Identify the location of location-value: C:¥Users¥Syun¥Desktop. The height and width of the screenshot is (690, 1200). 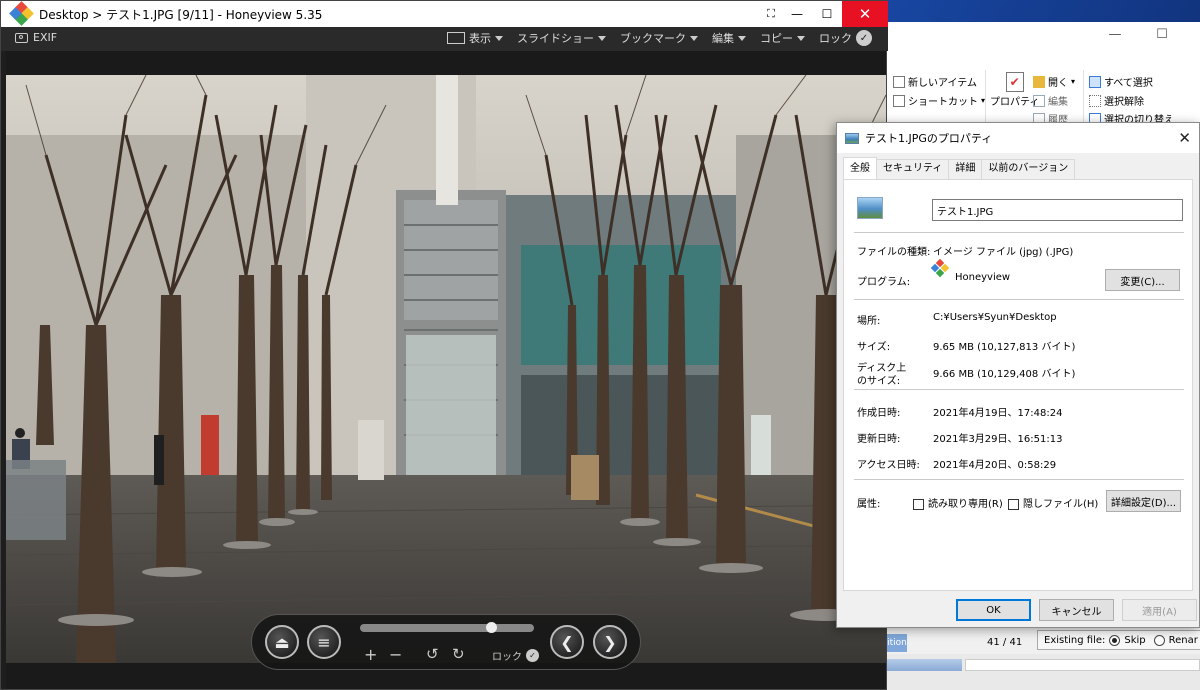
(995, 317).